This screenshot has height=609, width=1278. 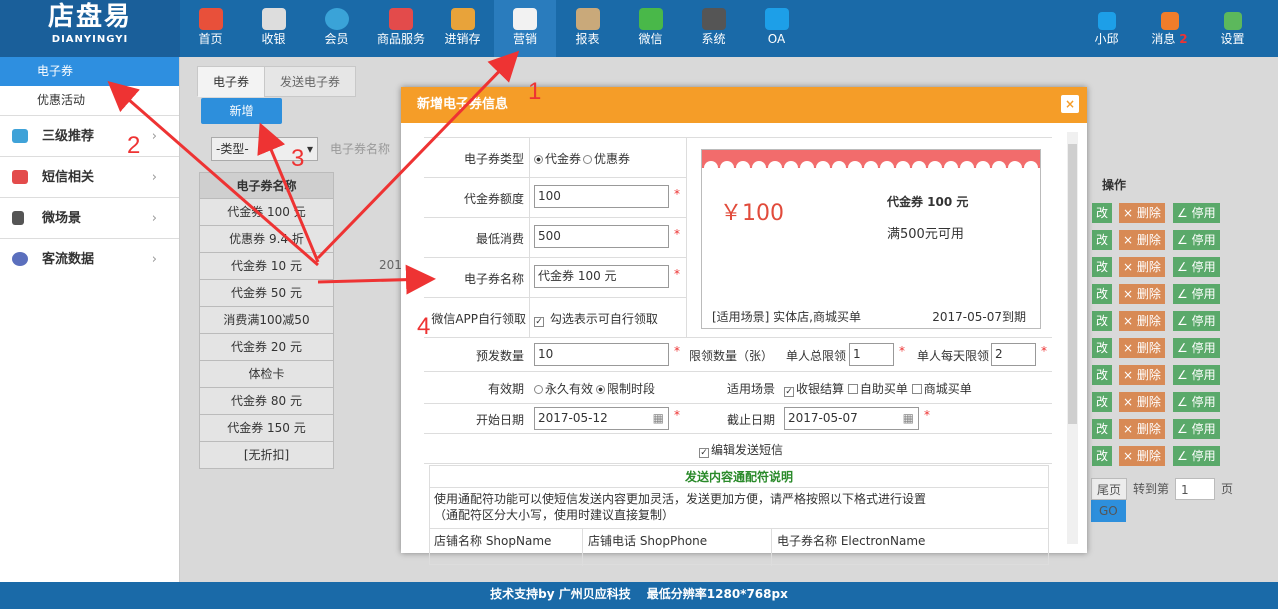 I want to click on go-button: GO, so click(x=1108, y=511).